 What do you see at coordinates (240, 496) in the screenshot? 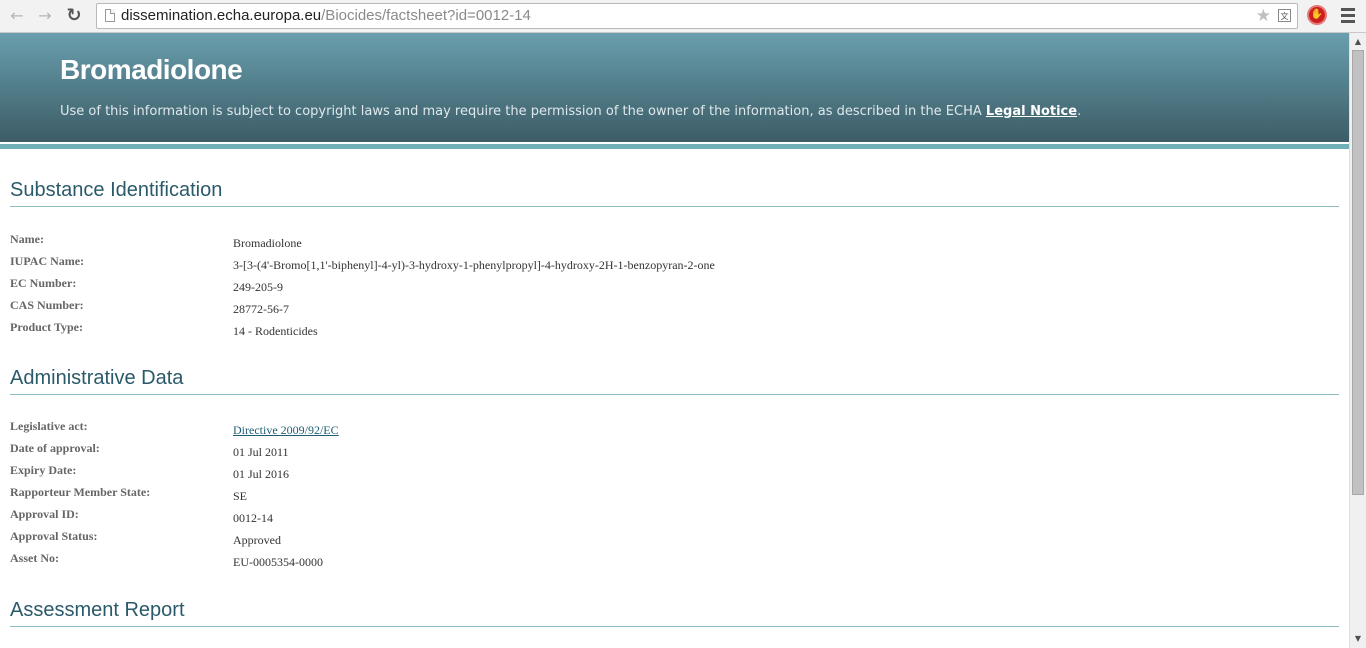
I see `field-value: SE` at bounding box center [240, 496].